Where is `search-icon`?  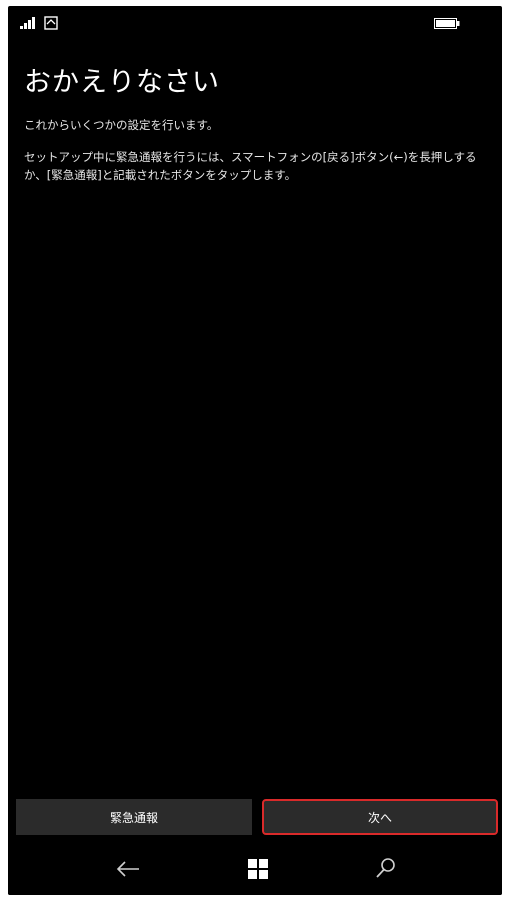
search-icon is located at coordinates (385, 868).